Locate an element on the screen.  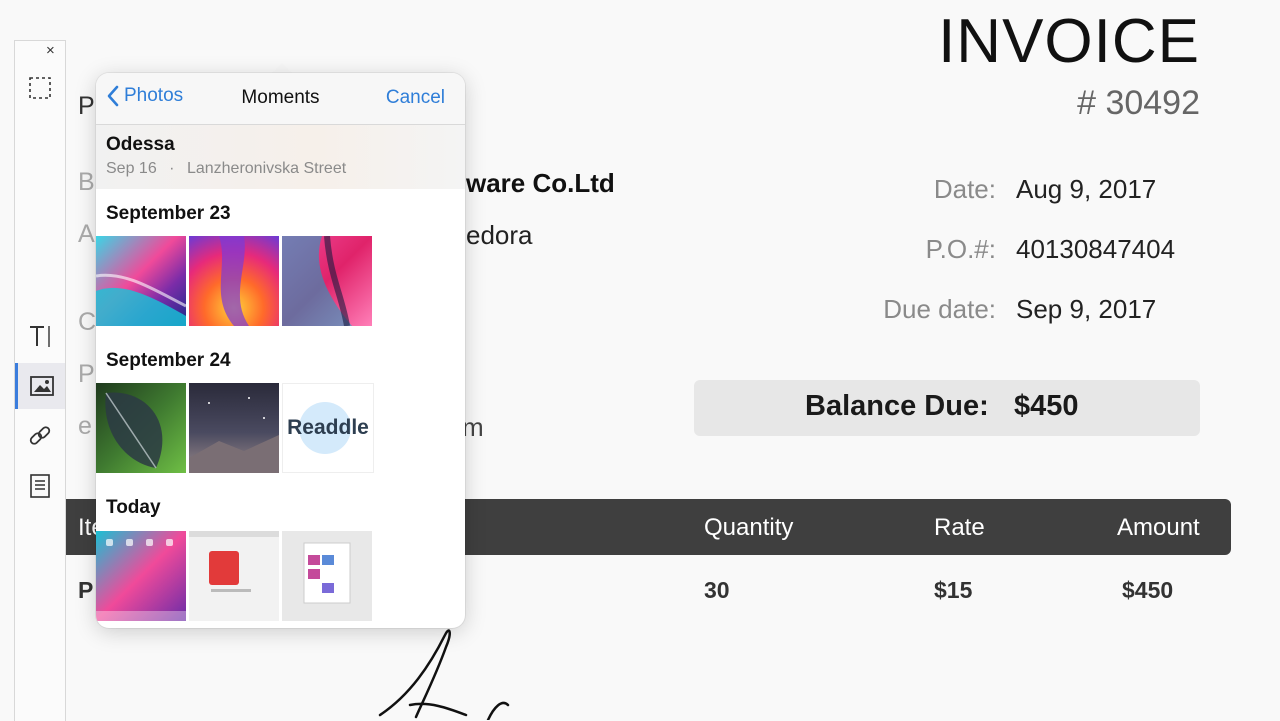
picker-nav-bar: Photos Moments Cancel is located at coordinates (280, 99).